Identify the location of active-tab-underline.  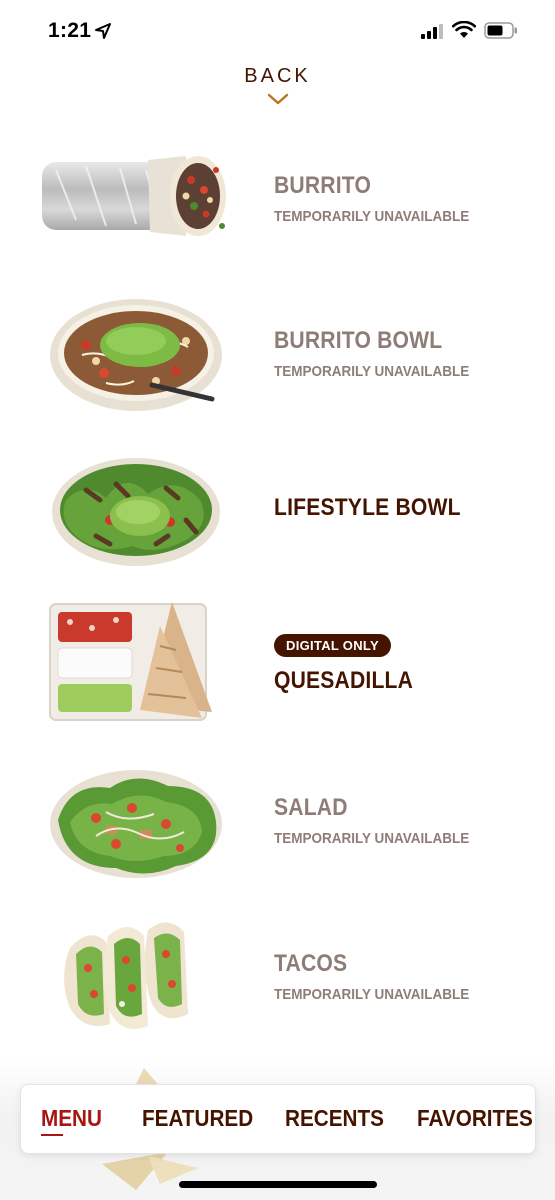
(52, 1135).